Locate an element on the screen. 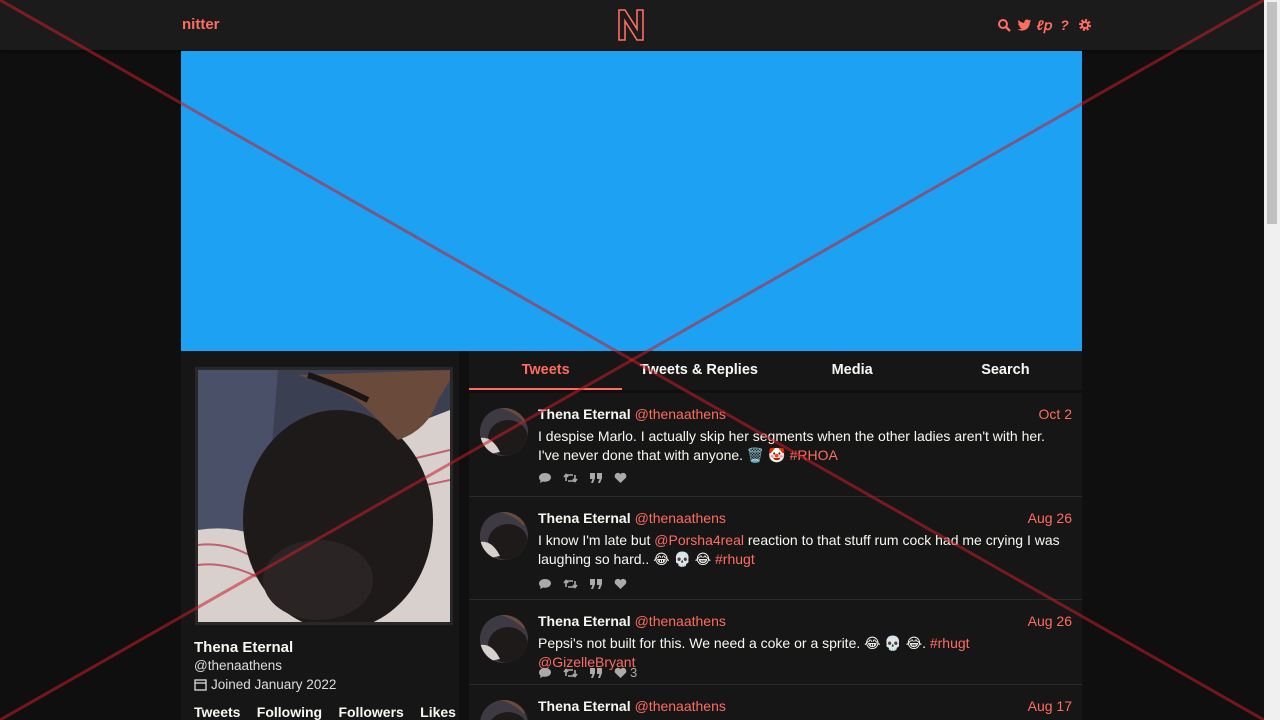 The width and height of the screenshot is (1280, 720). settings-icon is located at coordinates (1084, 25).